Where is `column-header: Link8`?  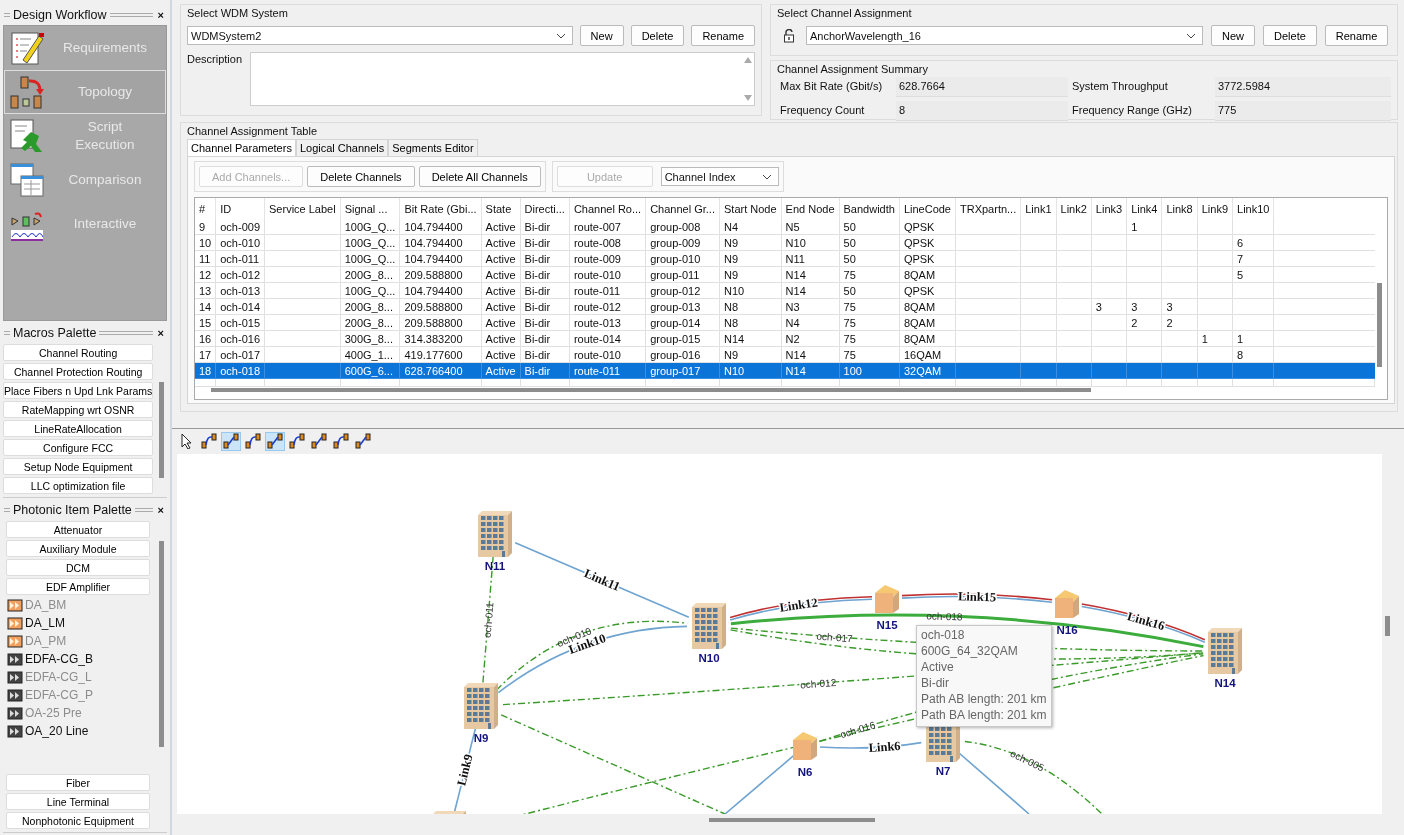 column-header: Link8 is located at coordinates (1179, 208).